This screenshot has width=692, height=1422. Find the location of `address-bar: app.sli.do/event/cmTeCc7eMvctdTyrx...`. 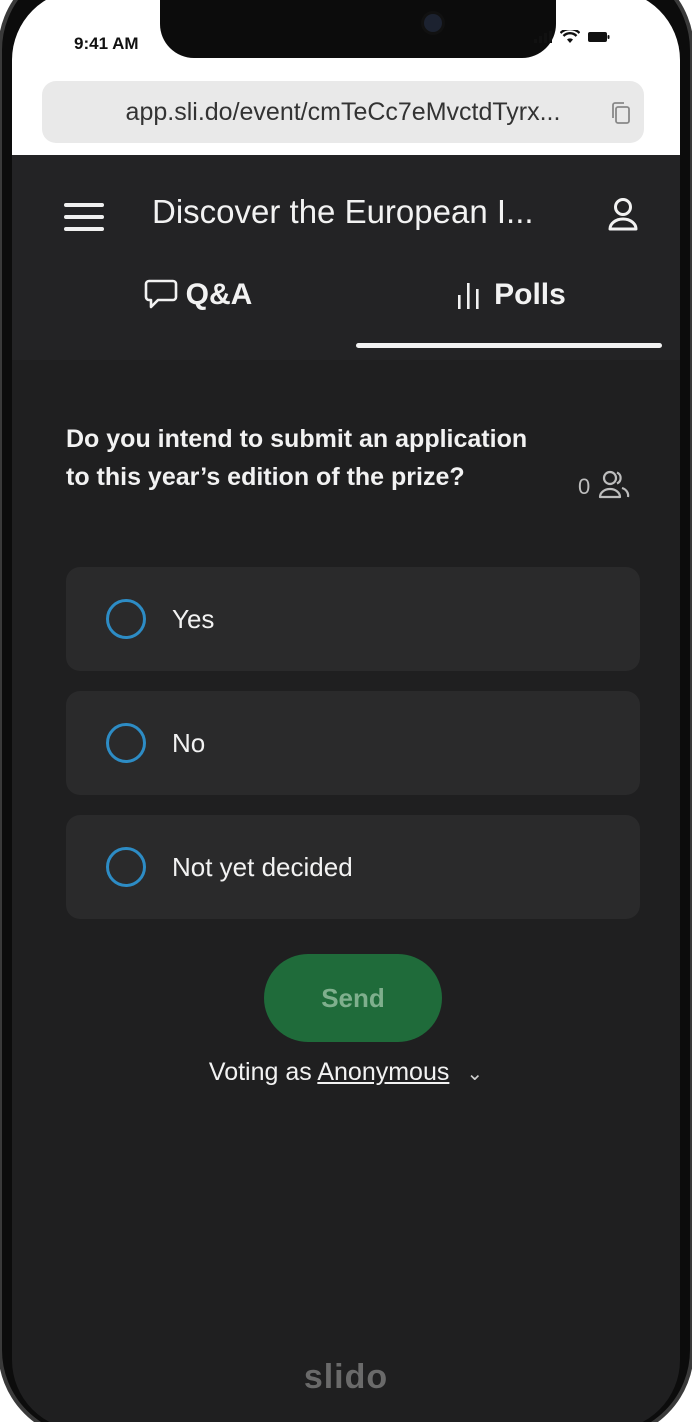

address-bar: app.sli.do/event/cmTeCc7eMvctdTyrx... is located at coordinates (343, 112).